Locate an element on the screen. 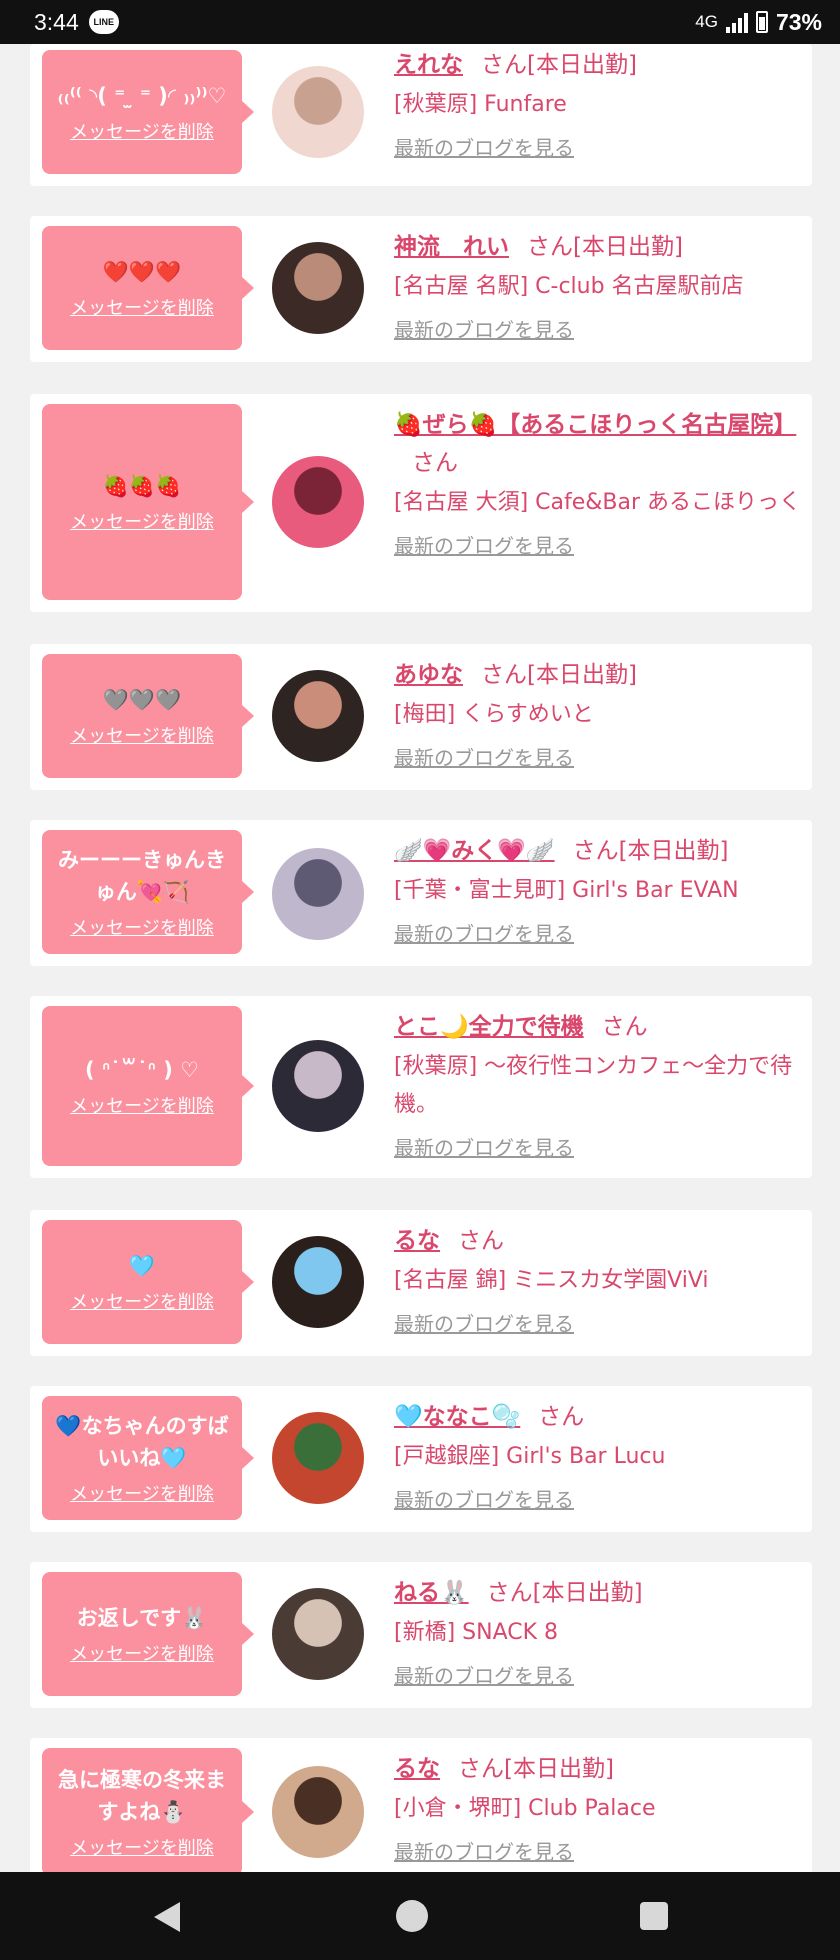 This screenshot has width=840, height=1960. signal-icon is located at coordinates (736, 22).